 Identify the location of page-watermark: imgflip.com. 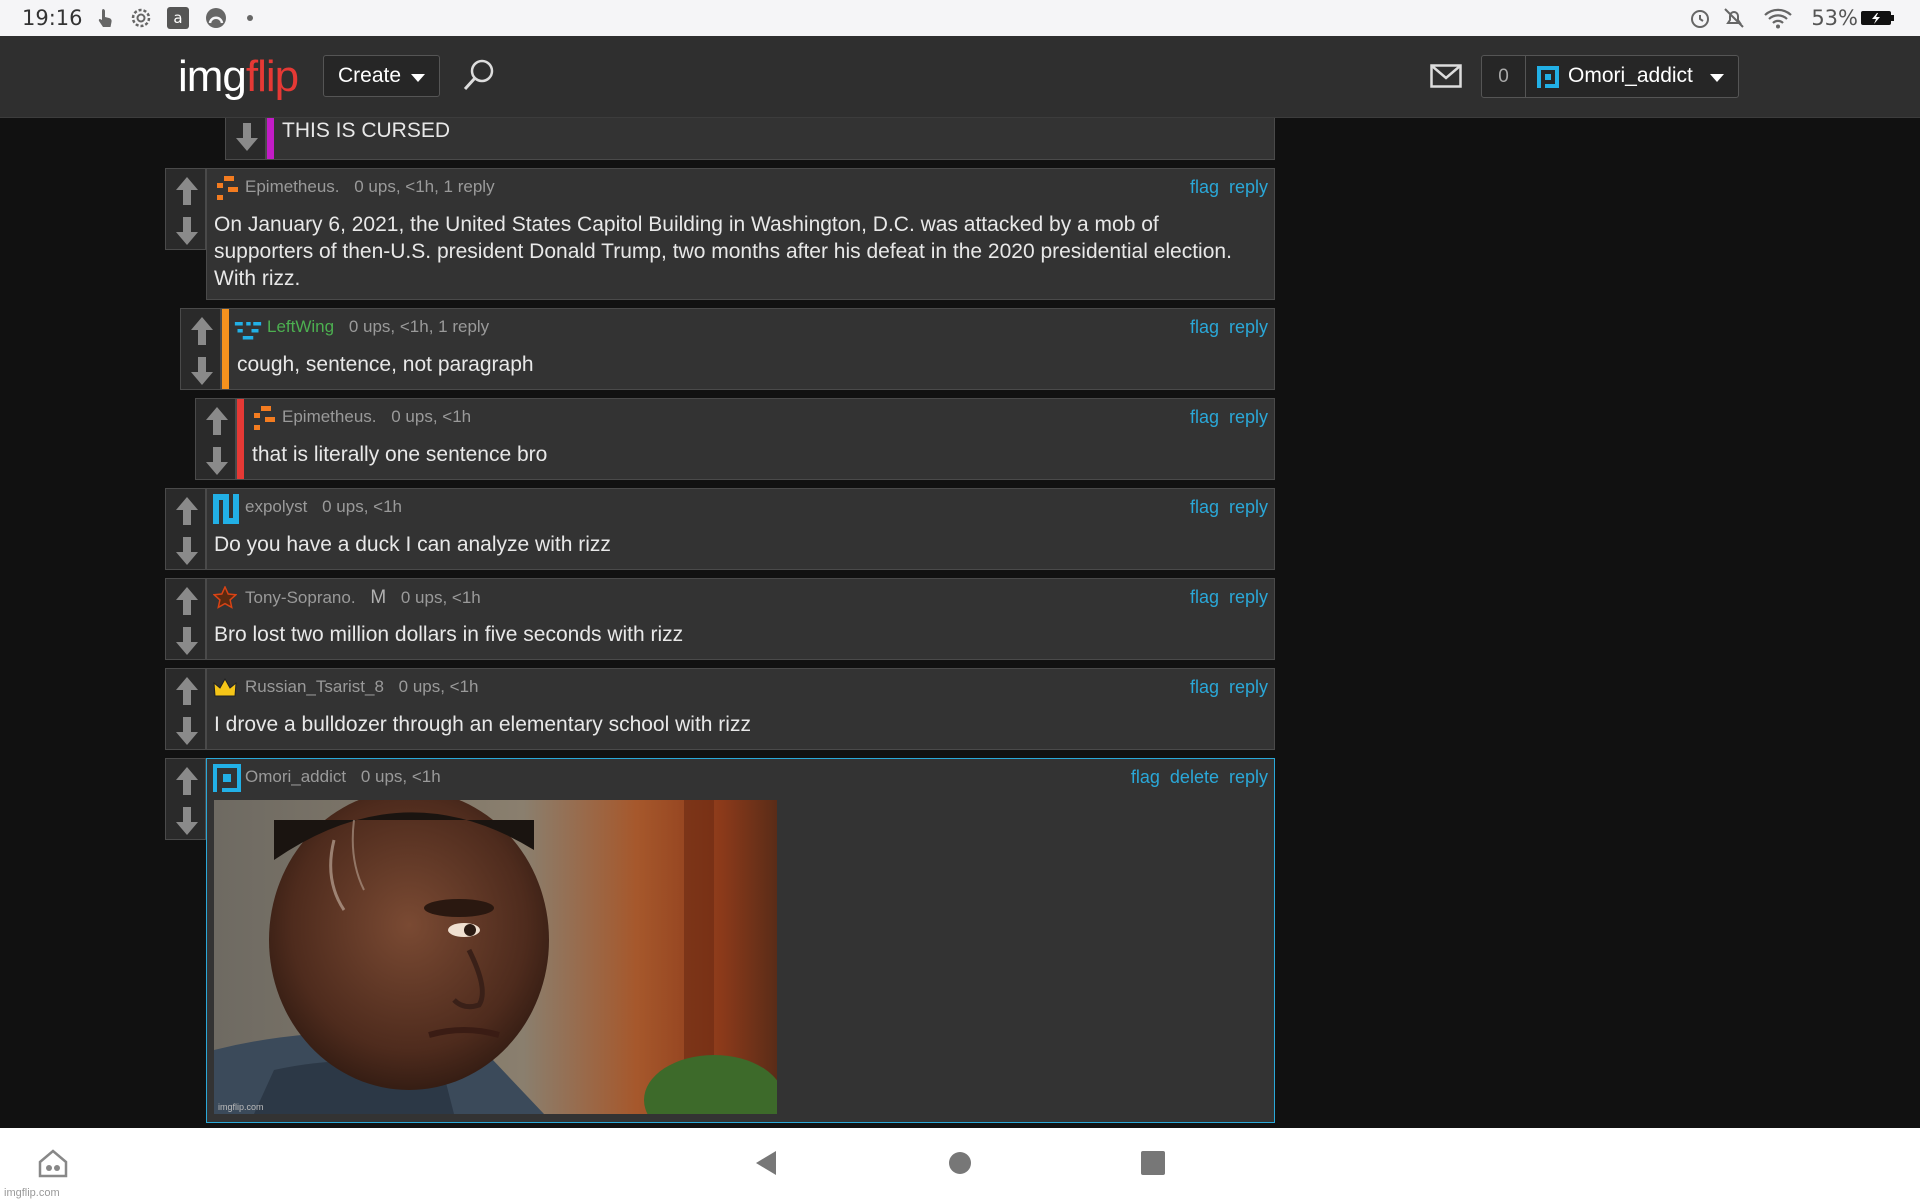
(32, 1193).